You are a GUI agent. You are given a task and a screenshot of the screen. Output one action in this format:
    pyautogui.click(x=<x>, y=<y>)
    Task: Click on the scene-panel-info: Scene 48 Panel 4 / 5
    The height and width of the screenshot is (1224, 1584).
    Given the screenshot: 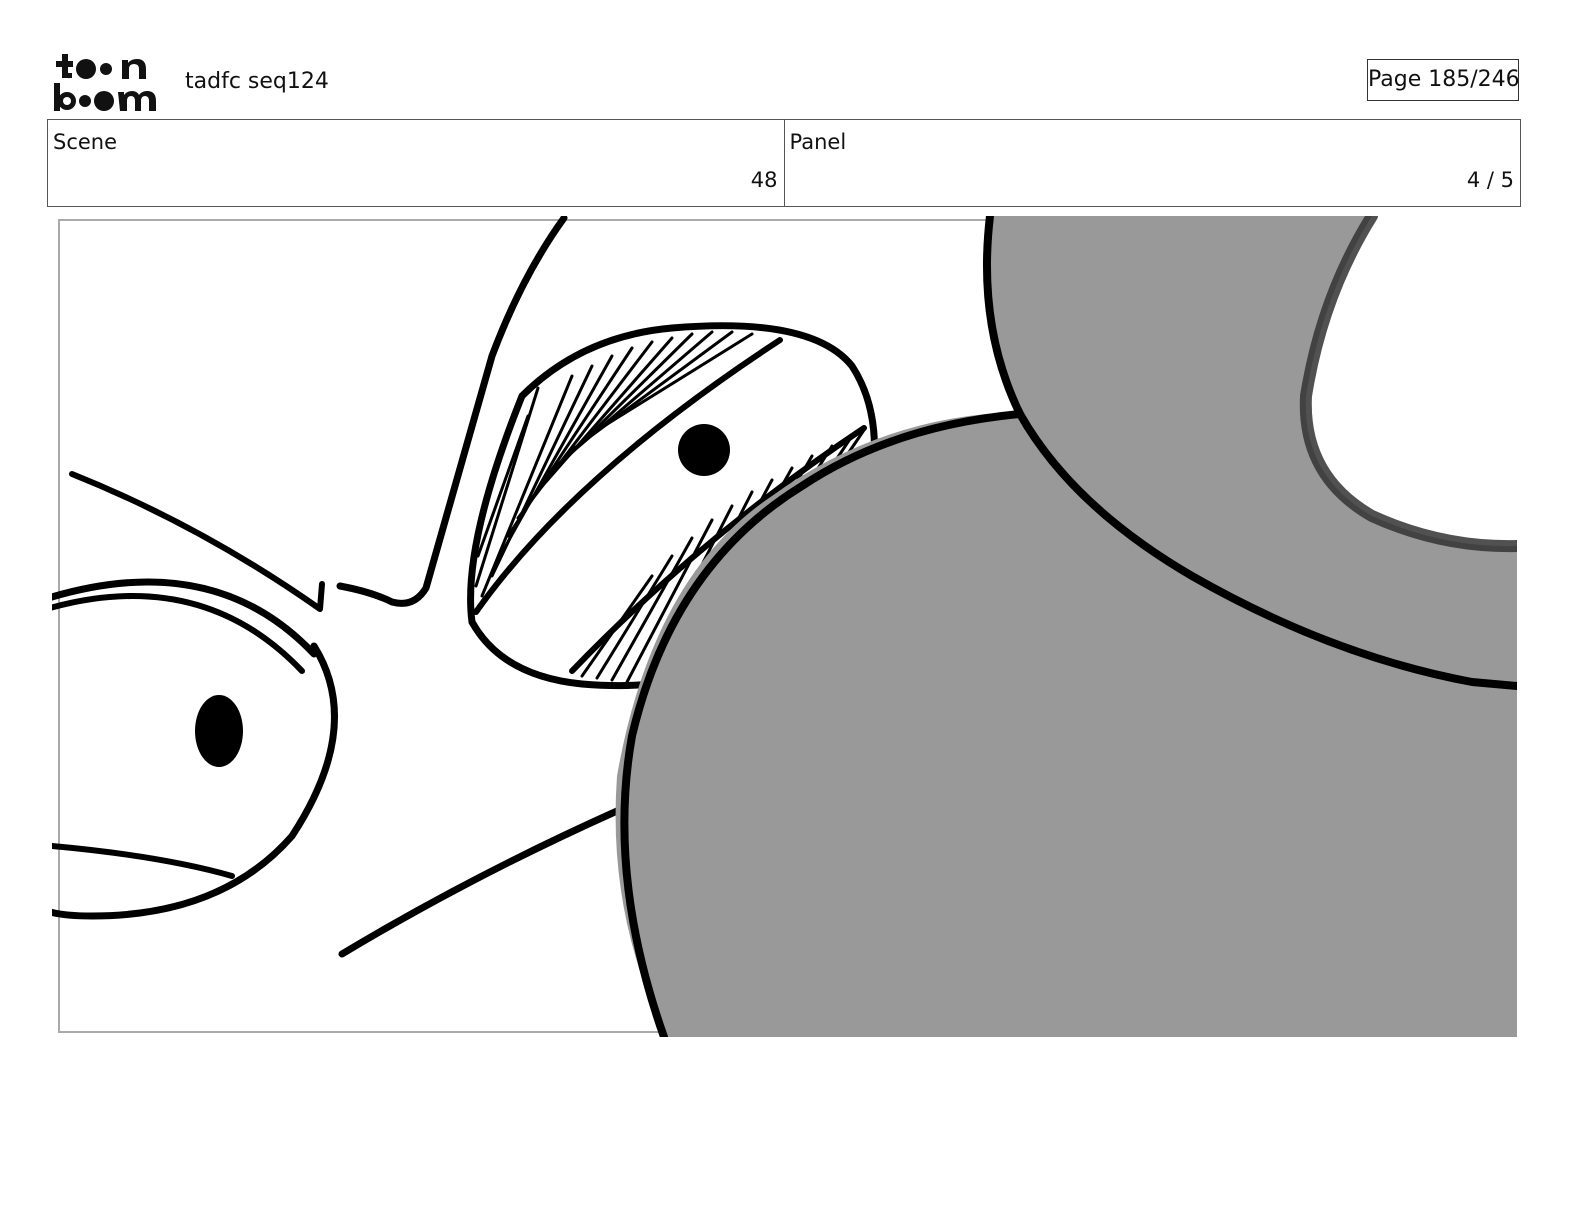 What is the action you would take?
    pyautogui.click(x=784, y=163)
    